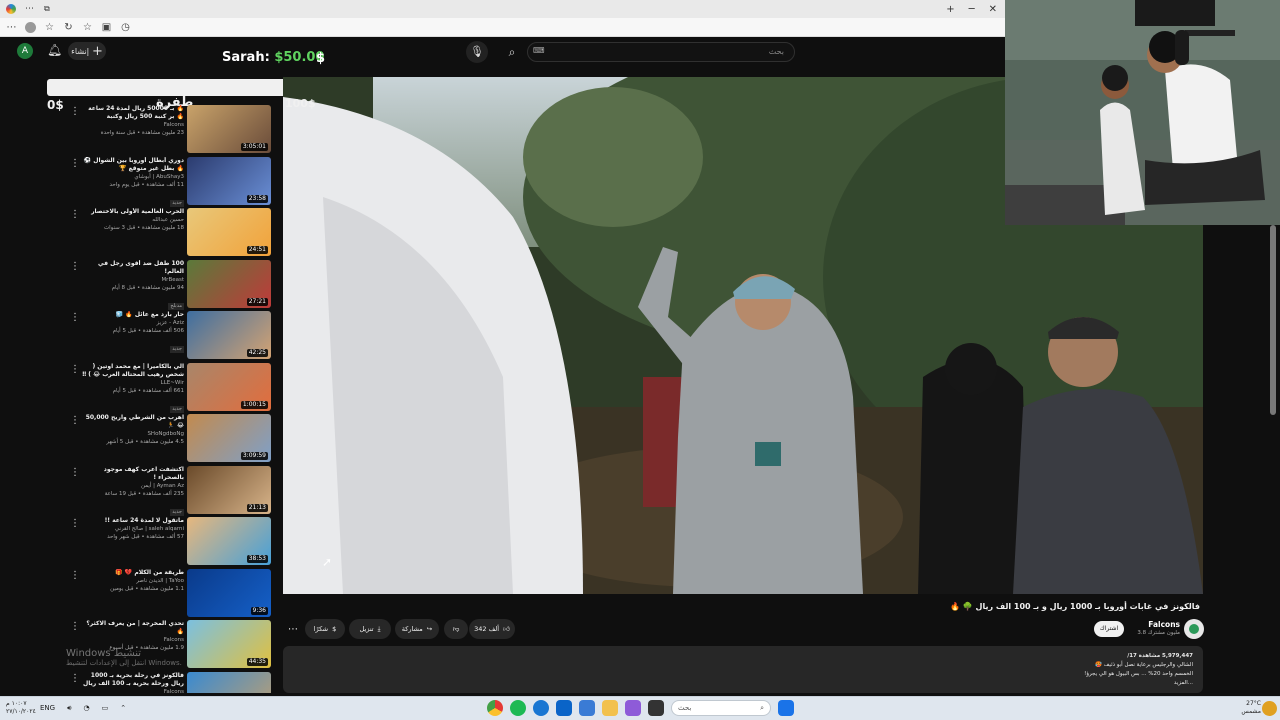 Image resolution: width=1280 pixels, height=720 pixels. Describe the element at coordinates (229, 592) in the screenshot. I see `list-item-thumbnail: 9:36` at that location.